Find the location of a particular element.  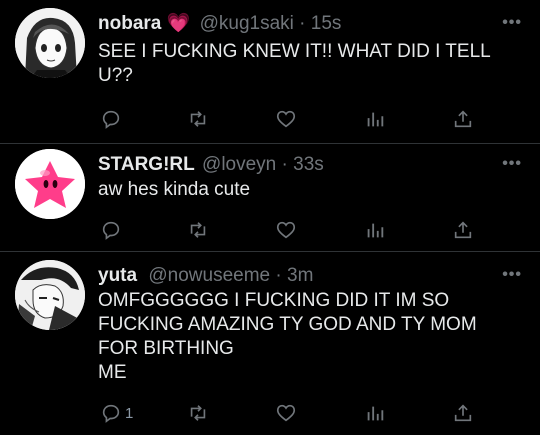

reply-button: 1 is located at coordinates (116, 413).